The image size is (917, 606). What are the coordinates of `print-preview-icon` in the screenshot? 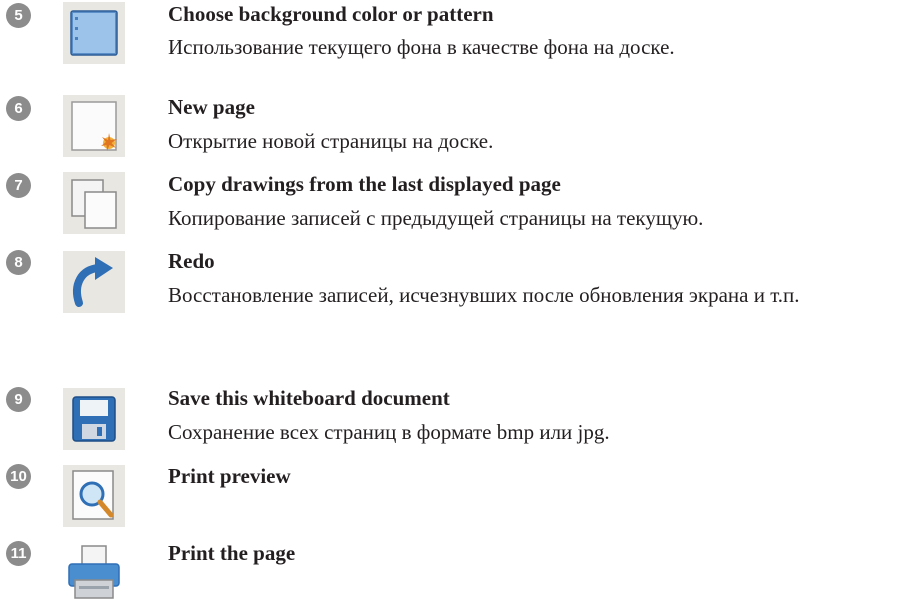 It's located at (94, 496).